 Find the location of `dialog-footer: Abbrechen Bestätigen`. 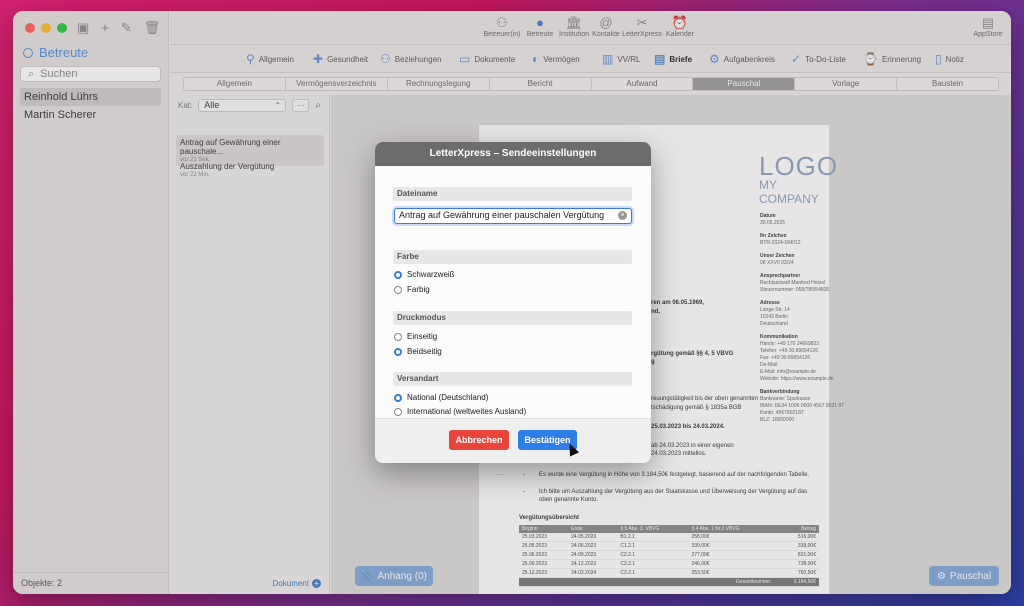

dialog-footer: Abbrechen Bestätigen is located at coordinates (513, 440).